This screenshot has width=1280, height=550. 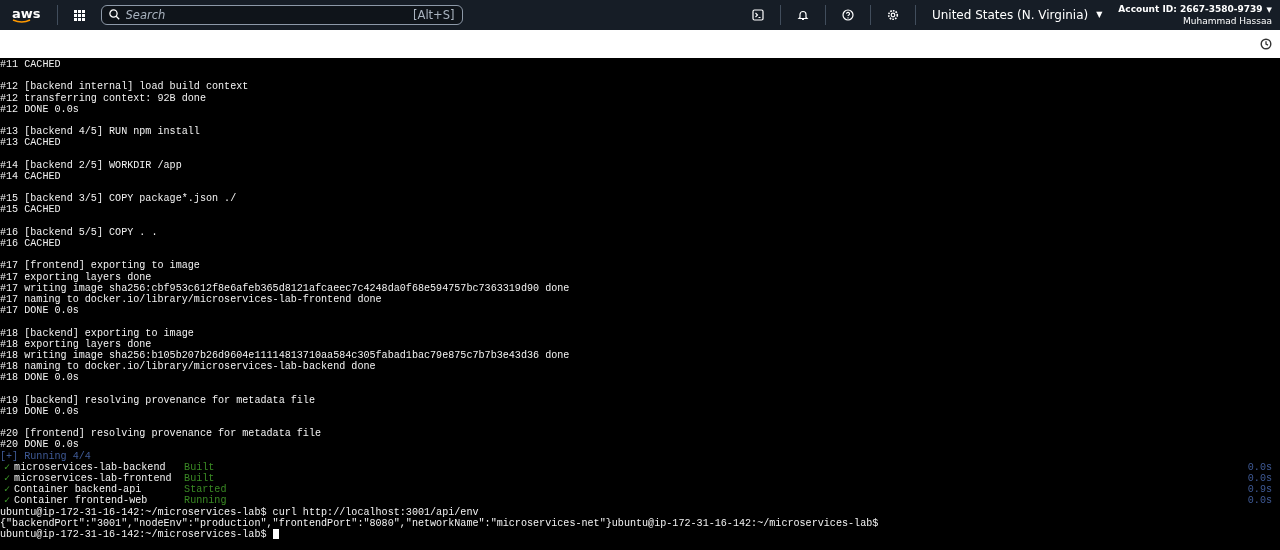 I want to click on terminal-line: #14 CACHED, so click(x=30, y=176).